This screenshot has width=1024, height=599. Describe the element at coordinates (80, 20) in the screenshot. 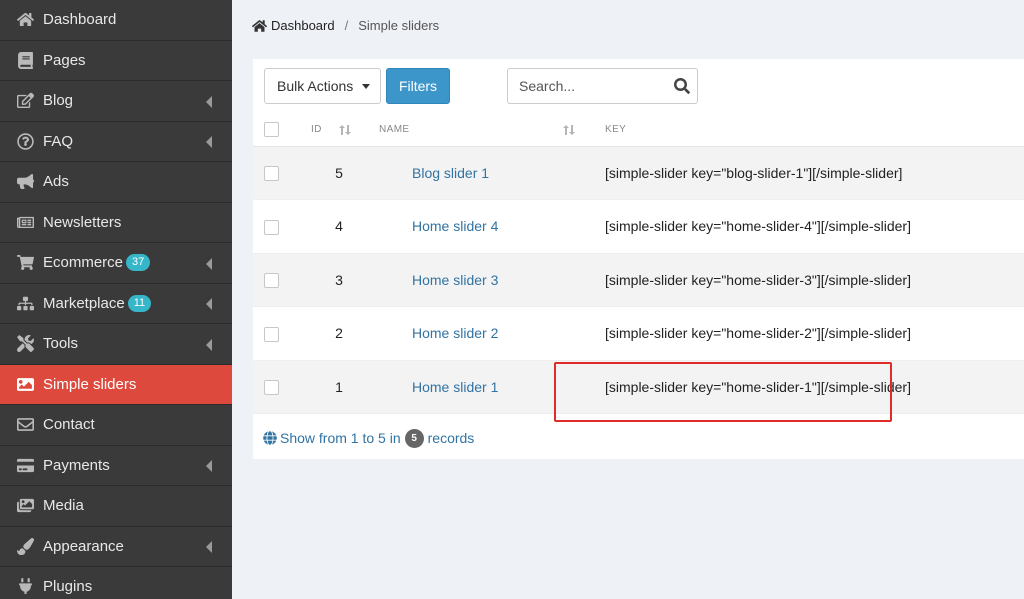

I see `sidebar-item-label: Dashboard` at that location.